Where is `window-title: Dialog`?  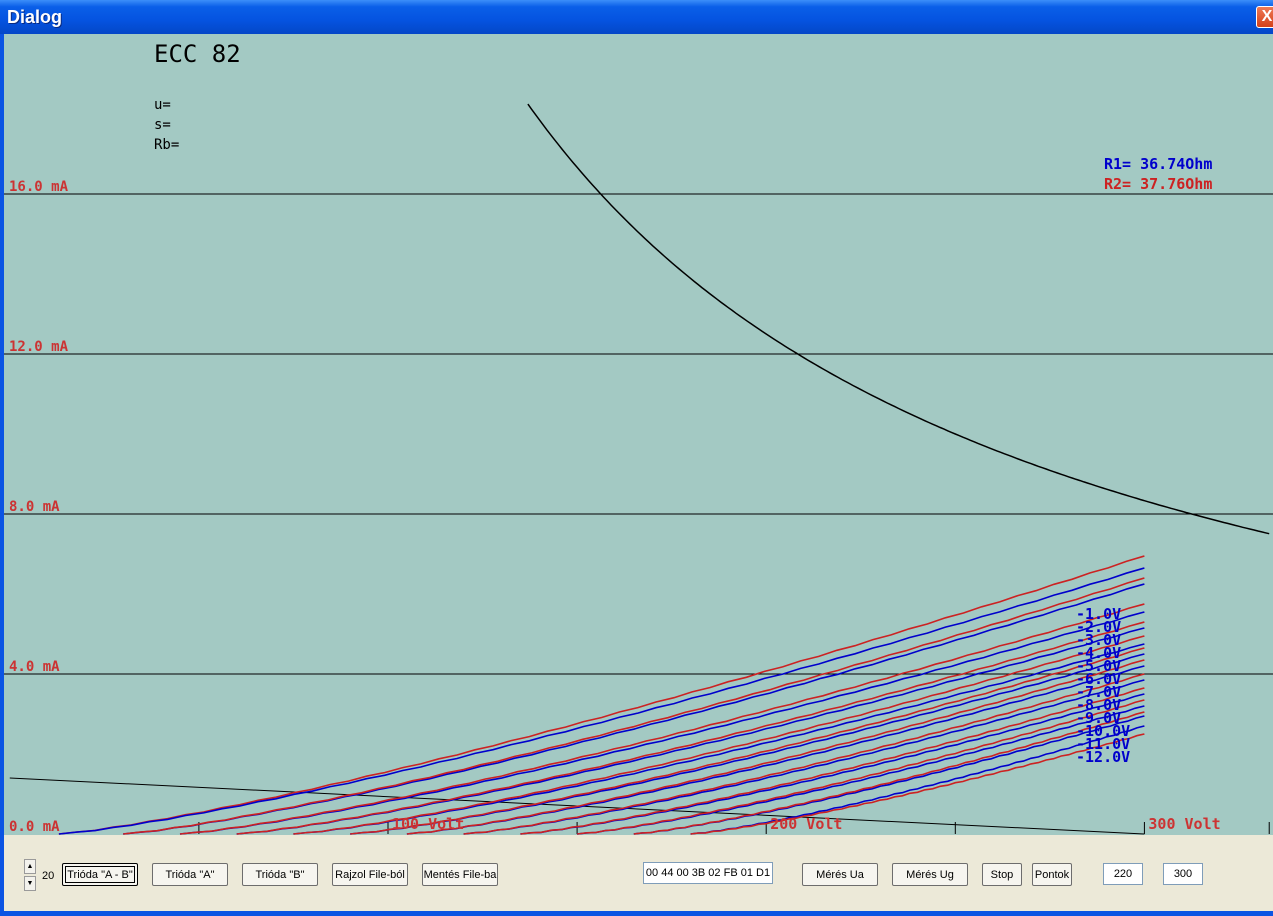
window-title: Dialog is located at coordinates (35, 17).